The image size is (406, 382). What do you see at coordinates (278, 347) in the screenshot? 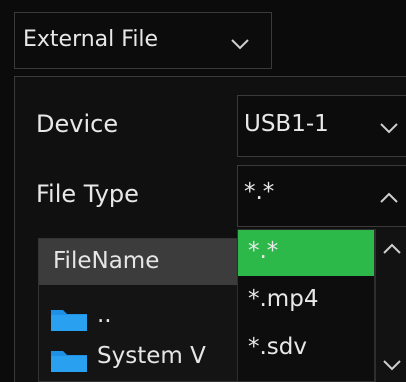
I see `option-label: *.sdv` at bounding box center [278, 347].